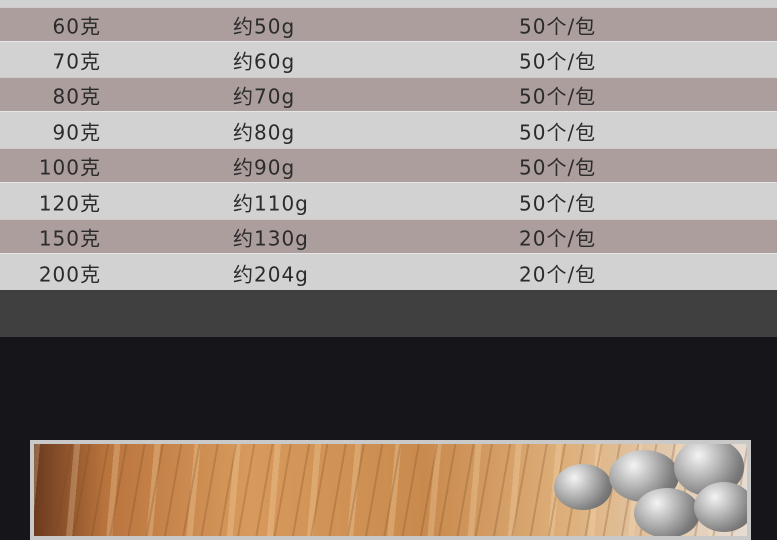  Describe the element at coordinates (388, 201) in the screenshot. I see `table-row: 120克 约110g 50个/包` at that location.